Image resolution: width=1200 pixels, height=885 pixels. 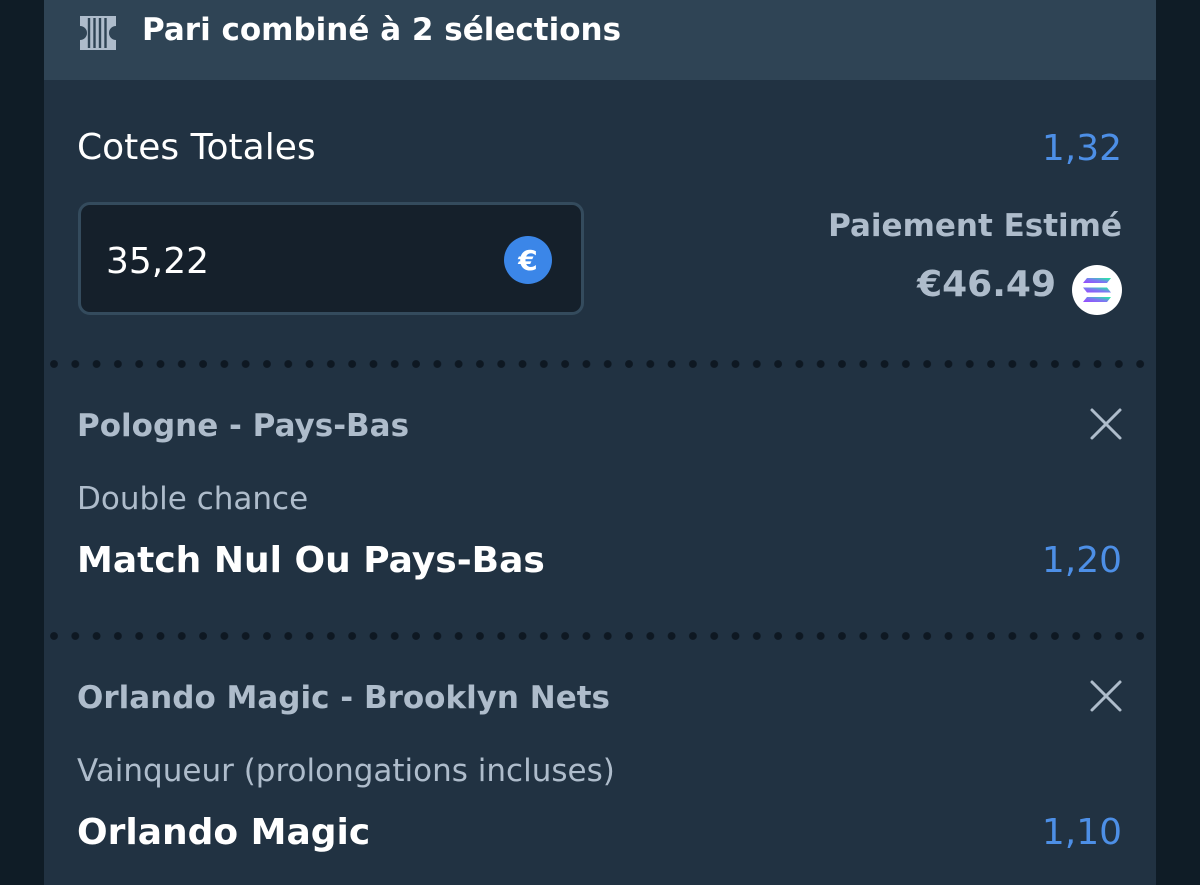 I want to click on ticket-icon, so click(x=98, y=33).